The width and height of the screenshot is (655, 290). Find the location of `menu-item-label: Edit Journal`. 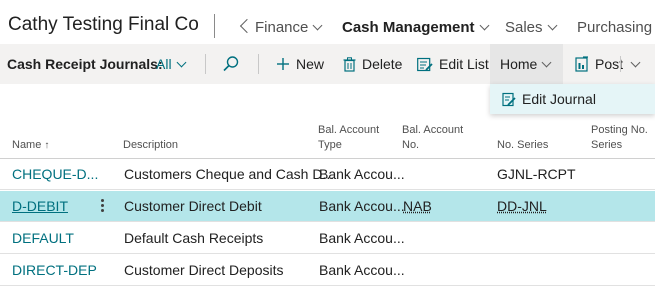

menu-item-label: Edit Journal is located at coordinates (559, 99).